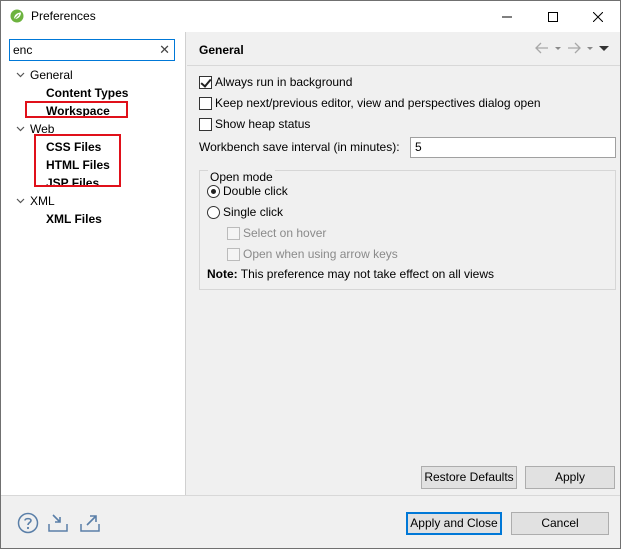  What do you see at coordinates (213, 191) in the screenshot?
I see `double-click-radio` at bounding box center [213, 191].